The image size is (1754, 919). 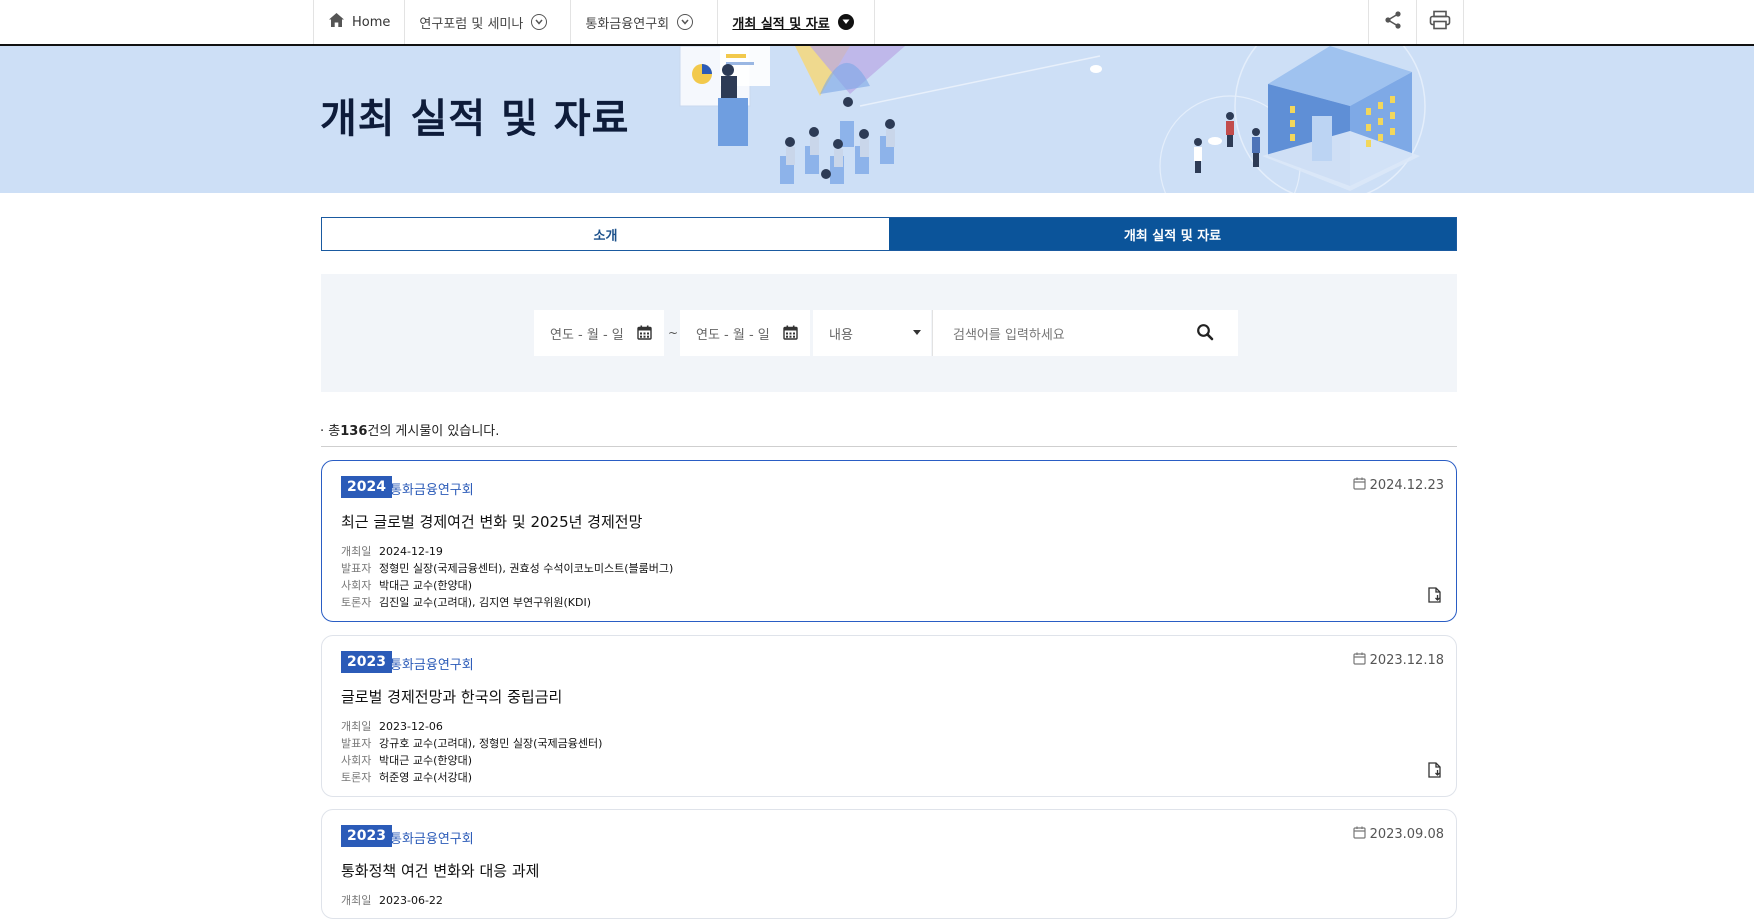 I want to click on post-title: 최근 글로벌 경제여건 변화 및 2025년 경제전망, so click(x=491, y=521).